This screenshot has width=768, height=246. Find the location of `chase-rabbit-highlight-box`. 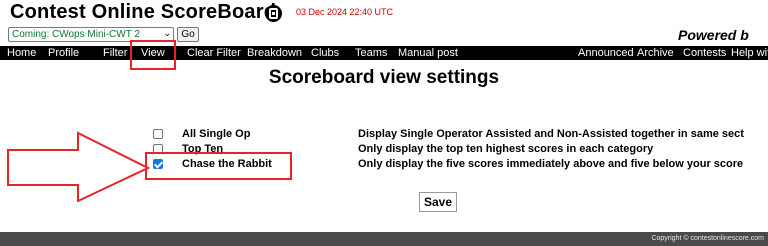

chase-rabbit-highlight-box is located at coordinates (218, 166).